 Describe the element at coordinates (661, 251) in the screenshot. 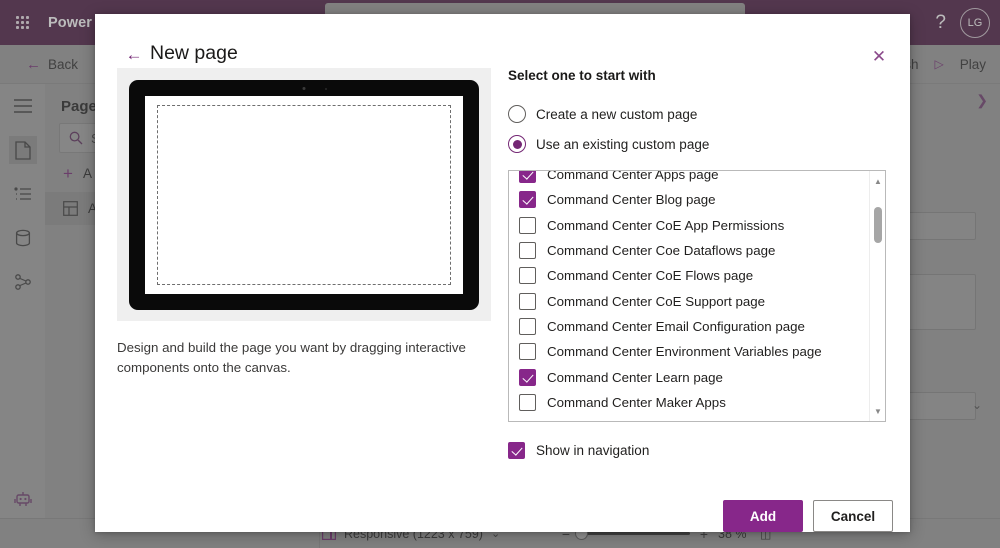

I see `list-item-label: Command Center Coe Dataflows page` at that location.